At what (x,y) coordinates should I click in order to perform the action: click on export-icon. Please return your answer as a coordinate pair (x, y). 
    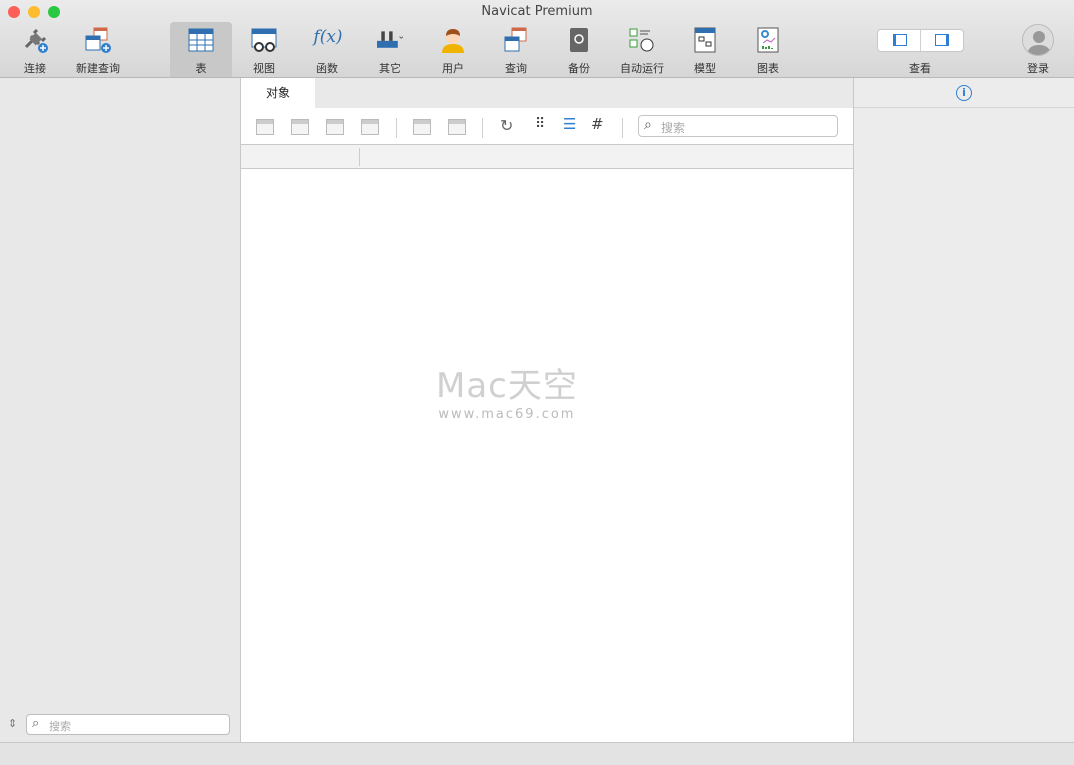
    Looking at the image, I should click on (457, 127).